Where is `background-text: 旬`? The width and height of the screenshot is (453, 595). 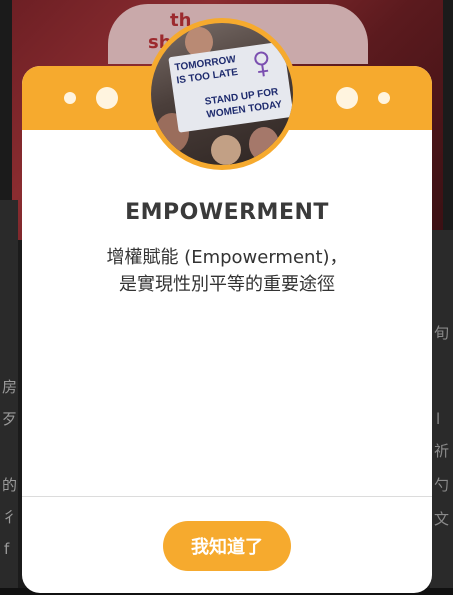
background-text: 旬 is located at coordinates (442, 333).